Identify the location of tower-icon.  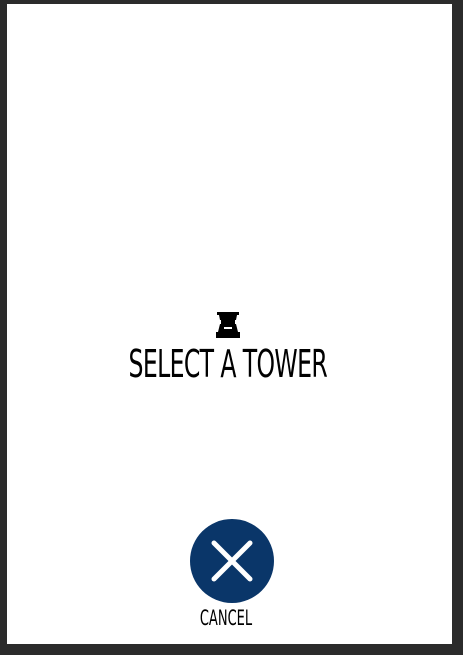
(228, 325).